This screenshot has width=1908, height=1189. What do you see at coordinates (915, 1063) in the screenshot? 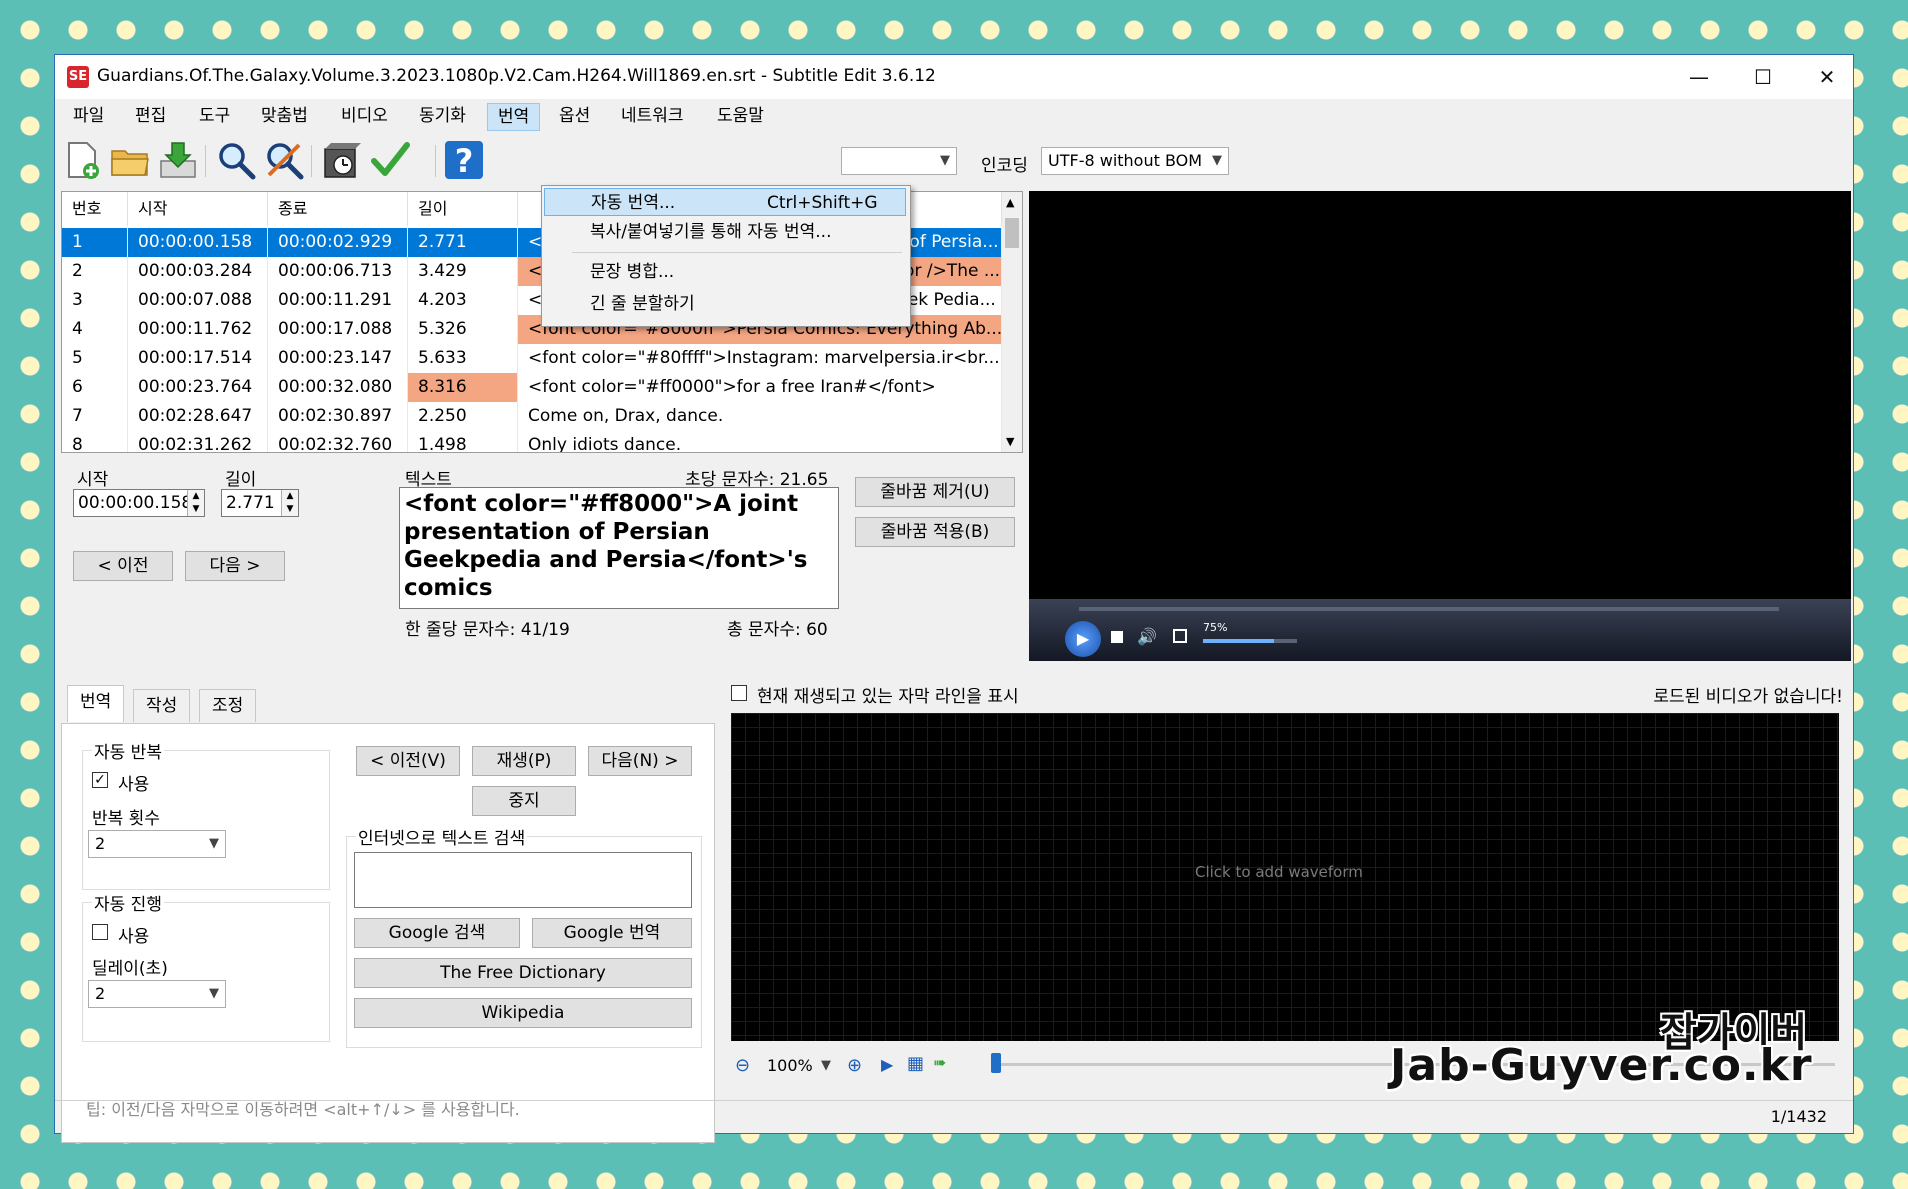
I see `spectrogram-icon: ▦` at bounding box center [915, 1063].